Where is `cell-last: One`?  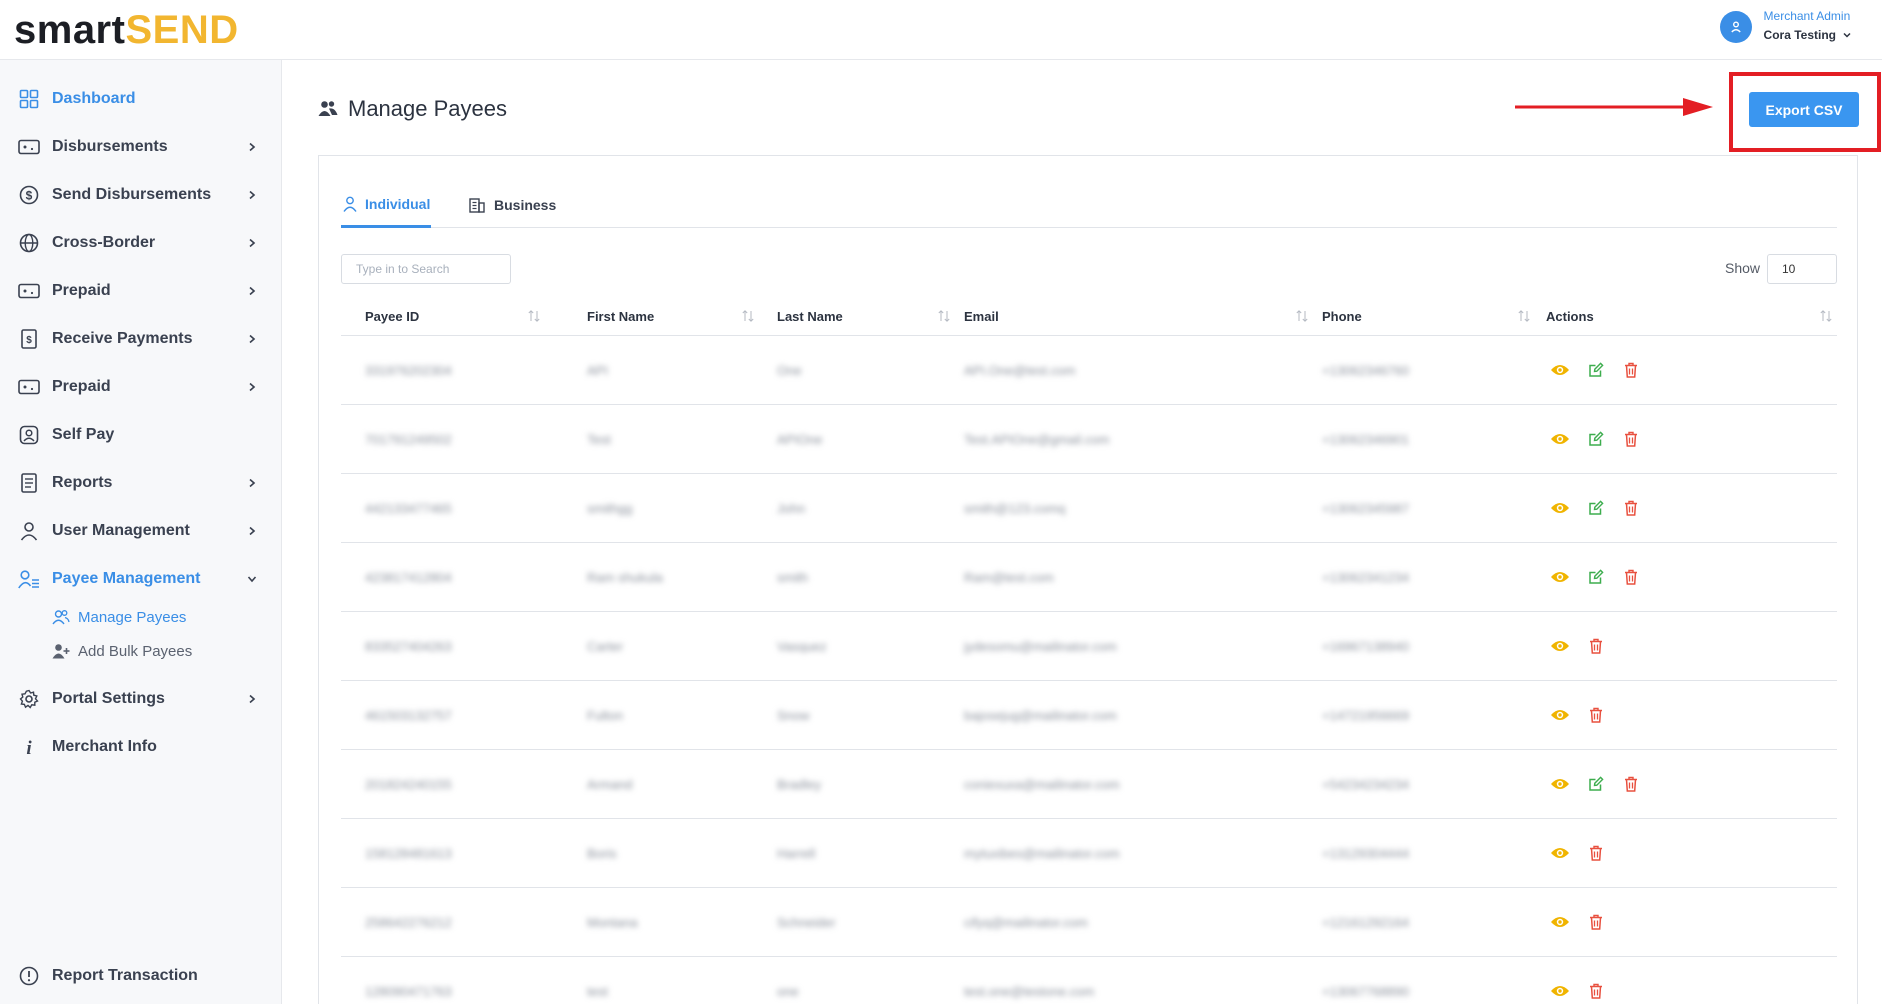
cell-last: One is located at coordinates (789, 370).